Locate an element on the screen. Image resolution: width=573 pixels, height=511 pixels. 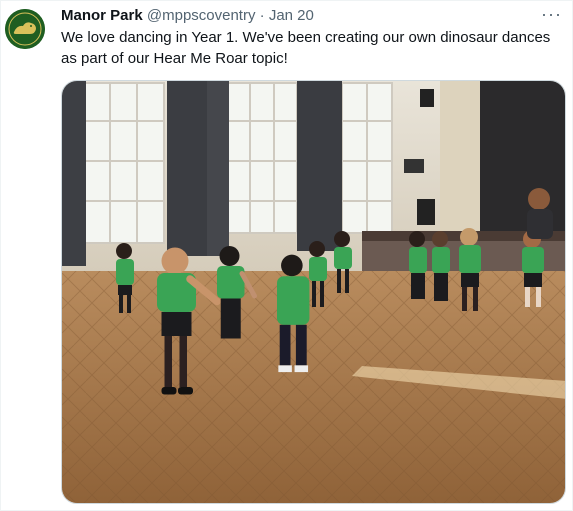
tweet-date: Jan 20 is located at coordinates (291, 15).